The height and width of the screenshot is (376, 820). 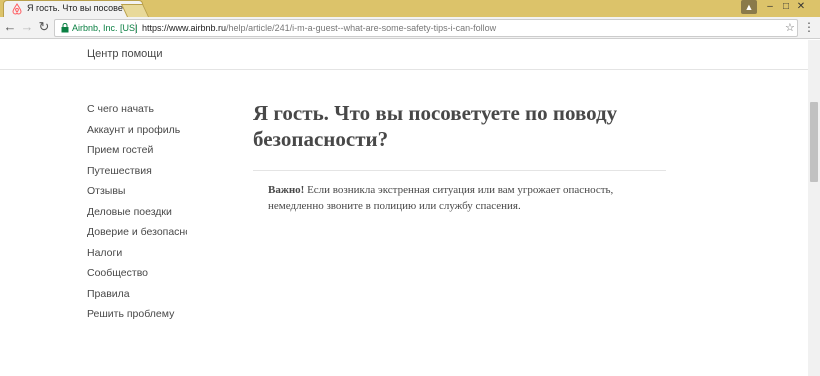 What do you see at coordinates (801, 7) in the screenshot?
I see `close-window-button: ✕` at bounding box center [801, 7].